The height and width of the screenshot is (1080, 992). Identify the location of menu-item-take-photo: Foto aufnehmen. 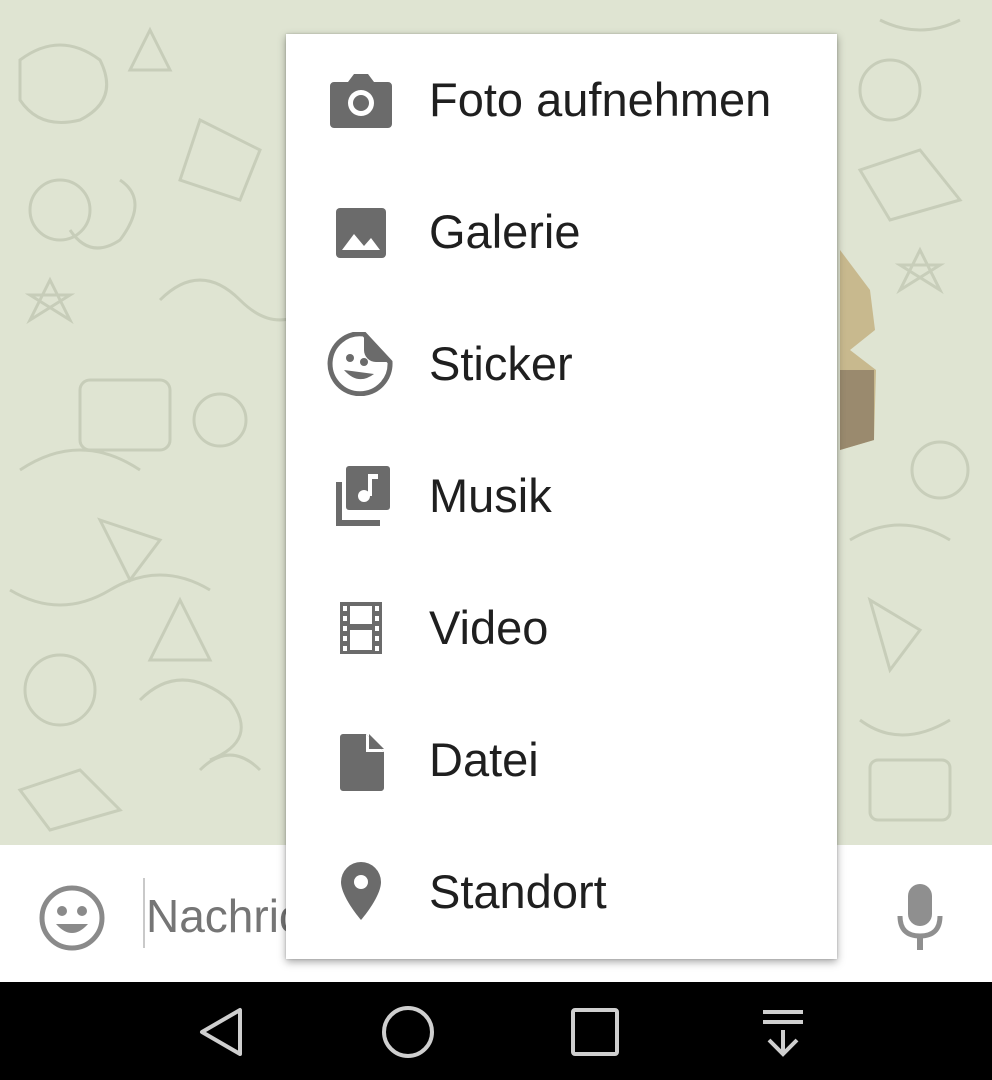
(561, 100).